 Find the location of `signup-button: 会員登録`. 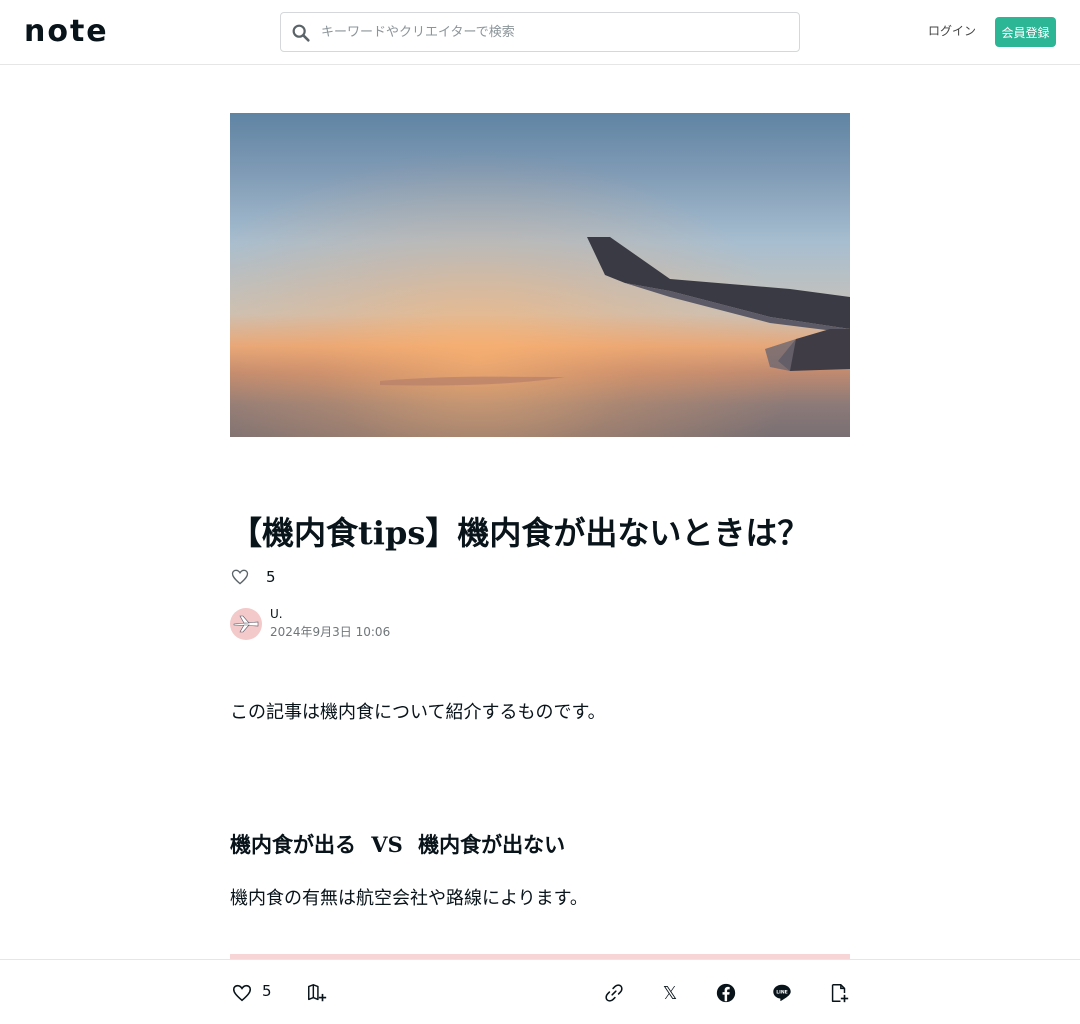

signup-button: 会員登録 is located at coordinates (1025, 32).